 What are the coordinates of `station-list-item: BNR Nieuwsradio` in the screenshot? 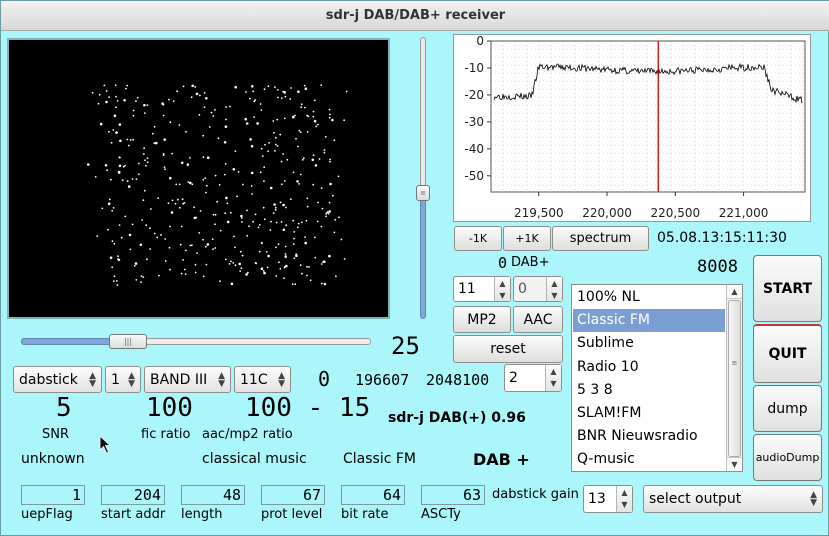 It's located at (649, 436).